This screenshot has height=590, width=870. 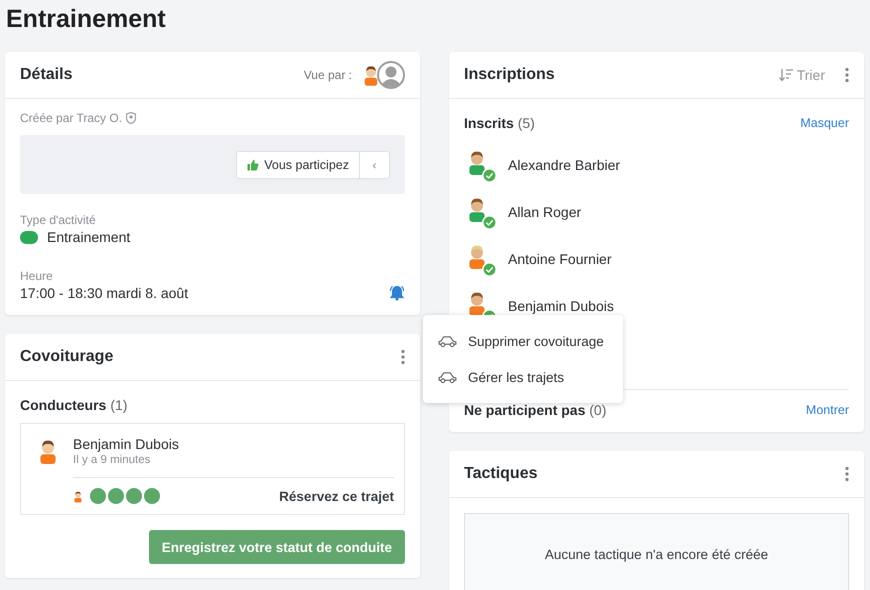 What do you see at coordinates (88, 237) in the screenshot?
I see `activity-type: Entrainement` at bounding box center [88, 237].